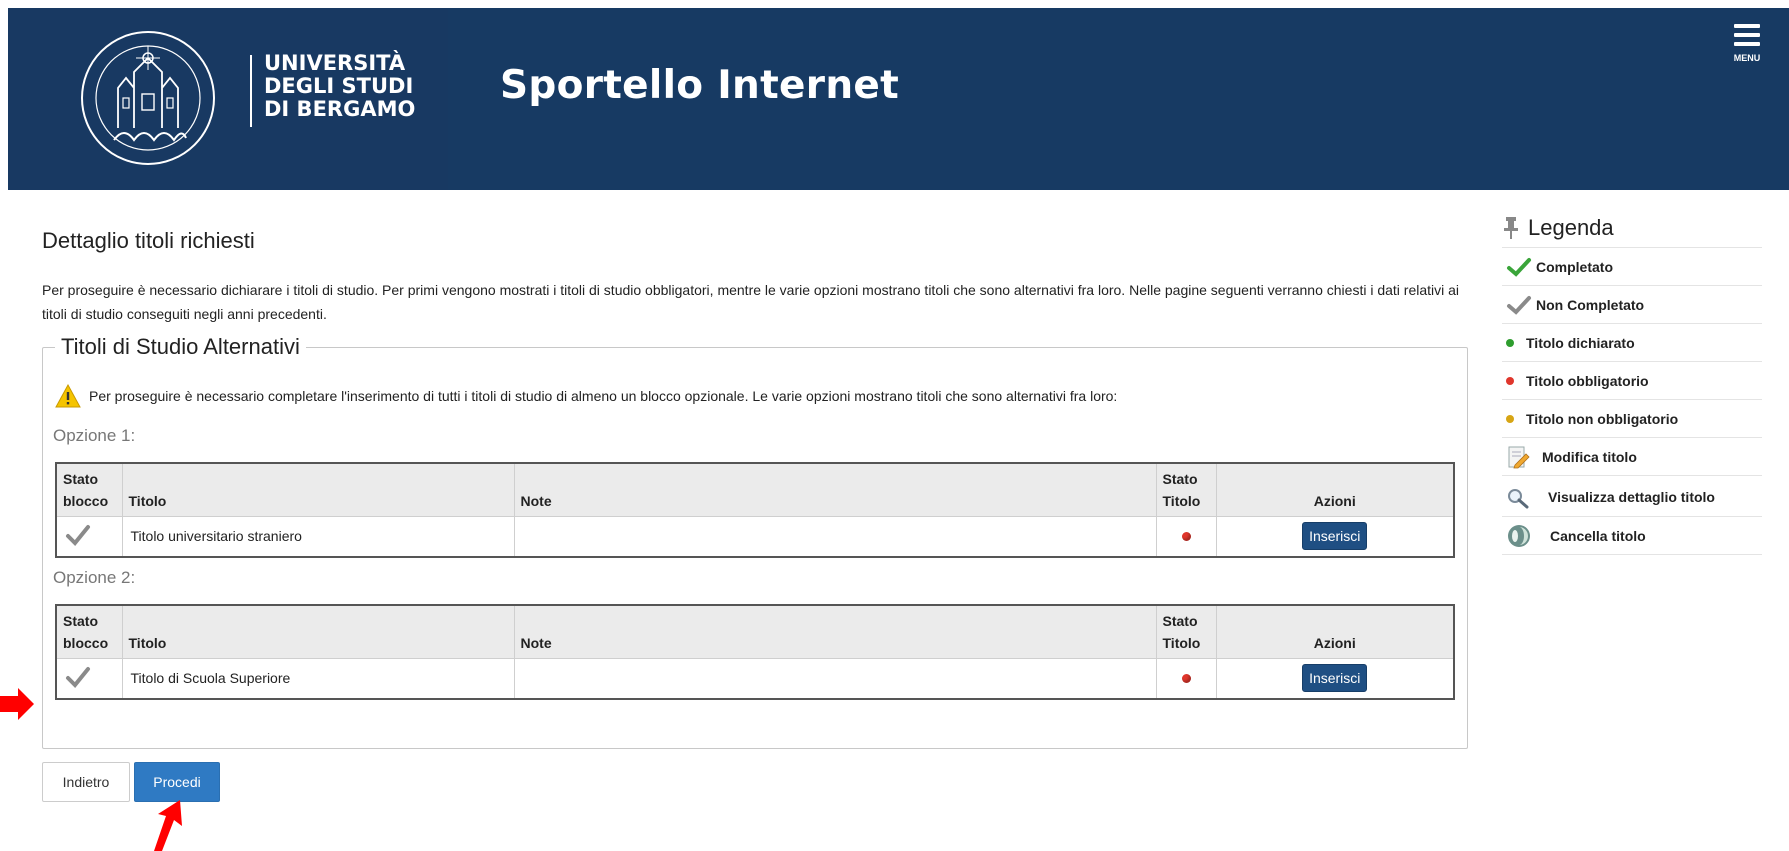  What do you see at coordinates (251, 91) in the screenshot?
I see `logo-divider` at bounding box center [251, 91].